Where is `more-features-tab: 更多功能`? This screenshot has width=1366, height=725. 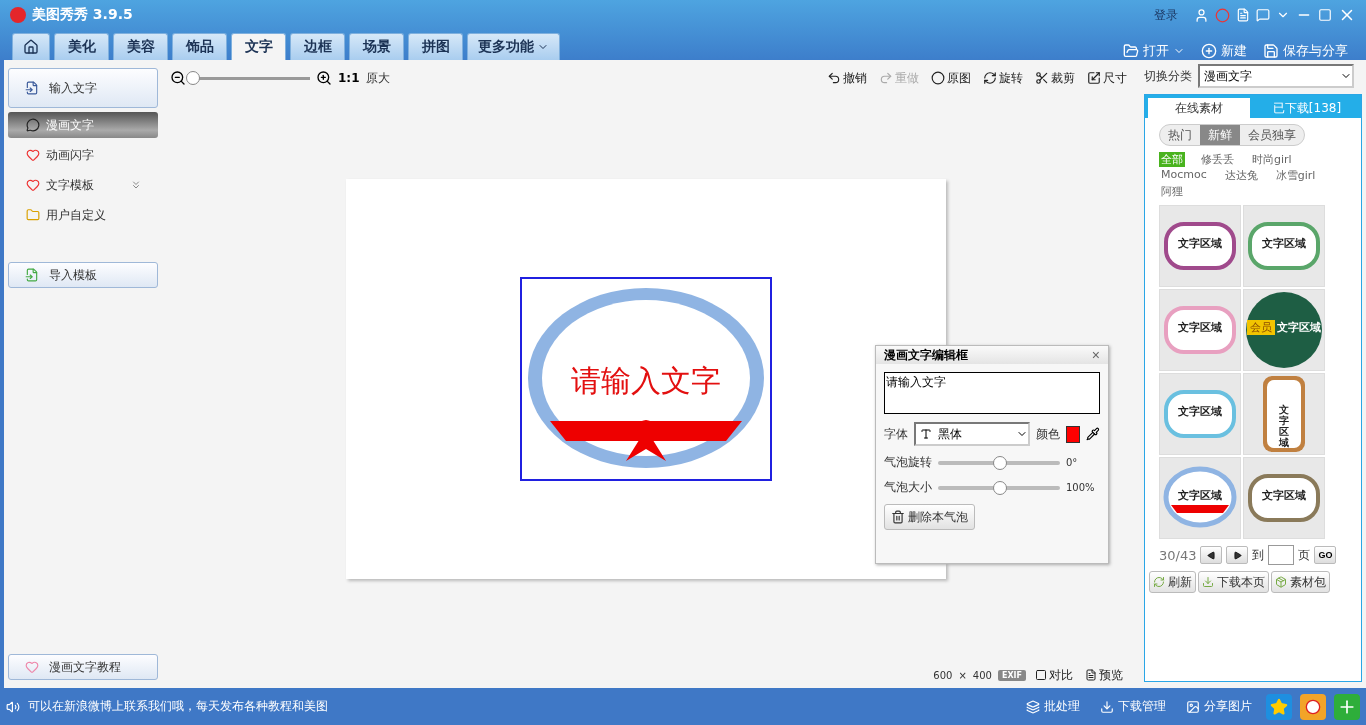
more-features-tab: 更多功能 is located at coordinates (513, 46).